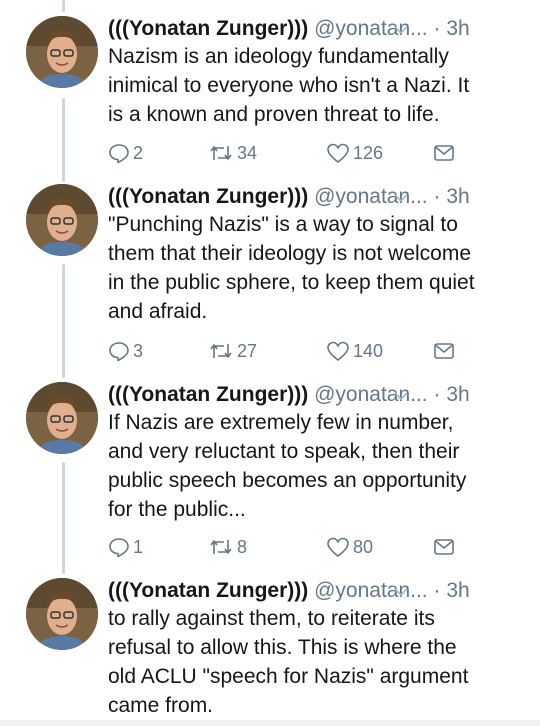  What do you see at coordinates (247, 152) in the screenshot?
I see `retweet-count: 34` at bounding box center [247, 152].